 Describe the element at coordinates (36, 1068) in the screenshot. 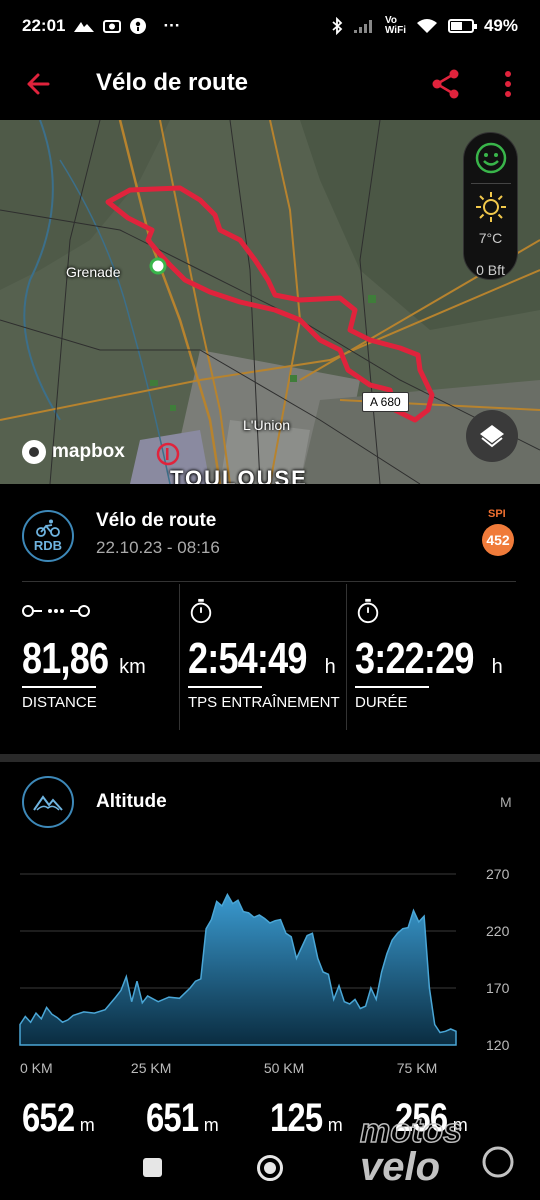

I see `x-tick-label: 0 KM` at that location.